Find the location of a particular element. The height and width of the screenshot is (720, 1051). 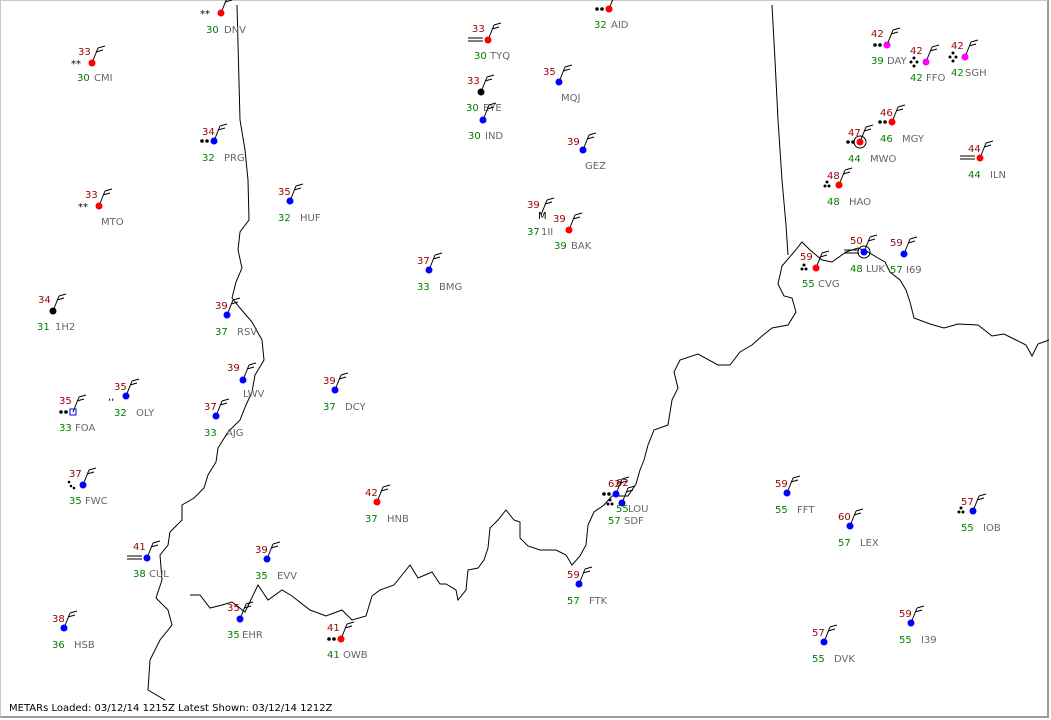

station-iln: 44 44 ILN is located at coordinates (983, 160).